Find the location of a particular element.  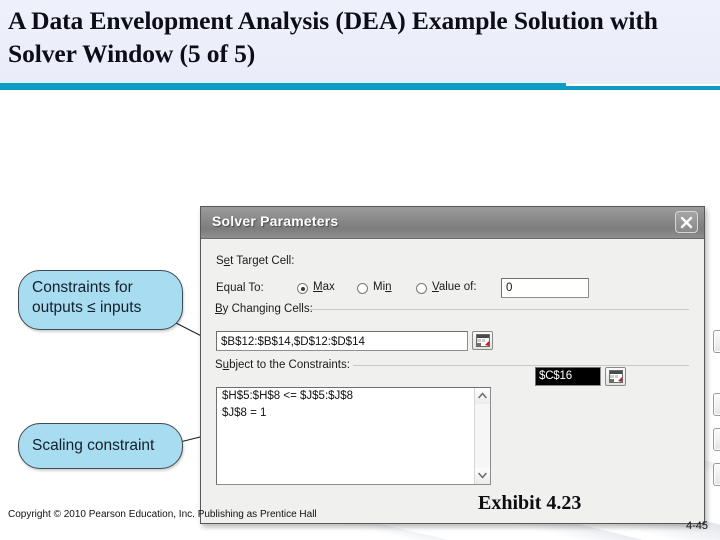

dialog-titlebar: Solver Parameters is located at coordinates (452, 223).